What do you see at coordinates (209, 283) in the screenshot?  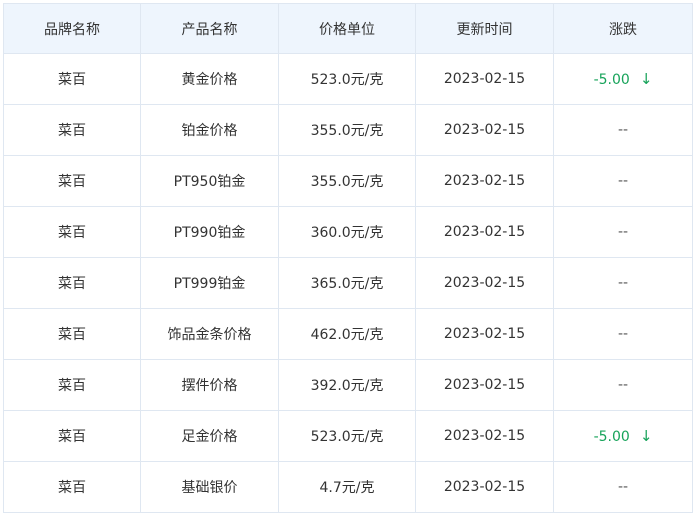 I see `cell-product: PT999铂金` at bounding box center [209, 283].